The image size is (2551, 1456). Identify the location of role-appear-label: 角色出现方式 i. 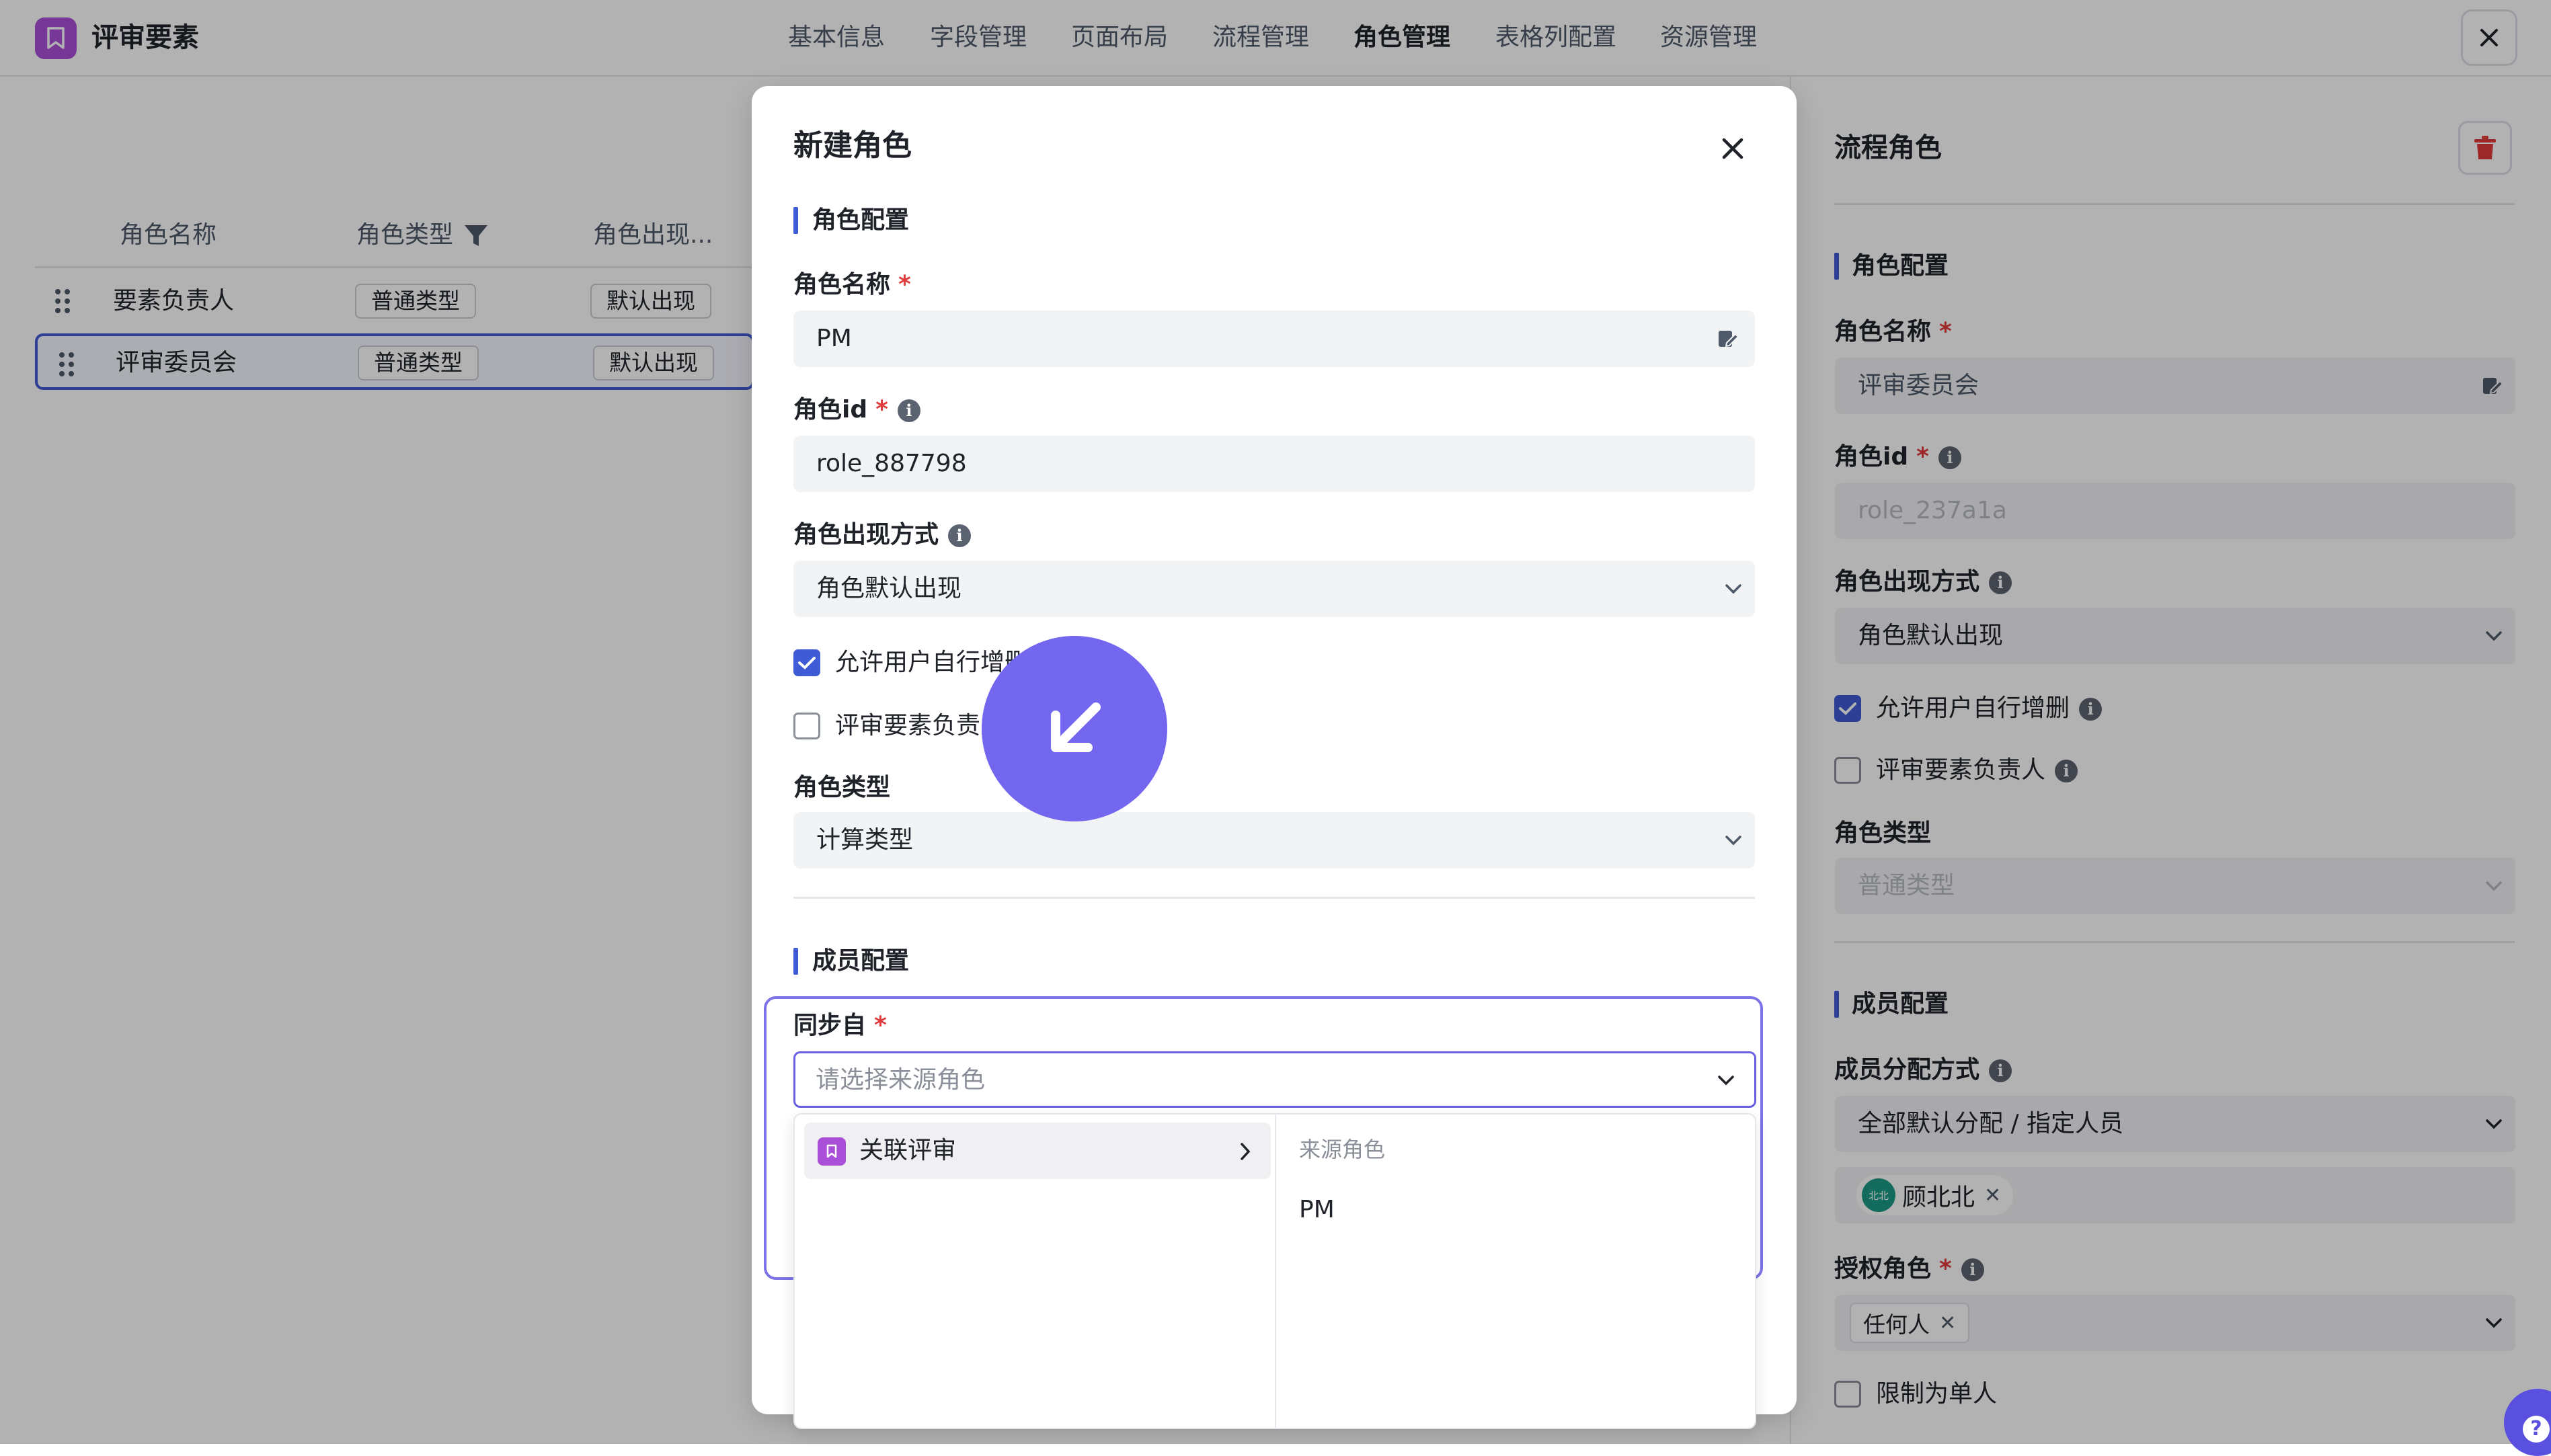
(882, 535).